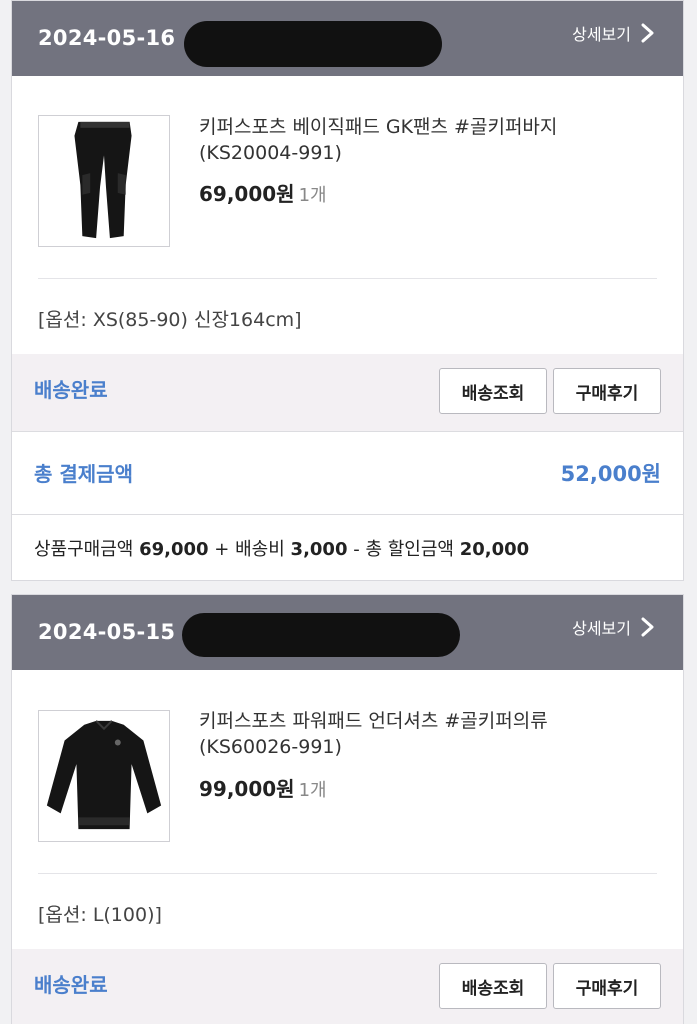 The width and height of the screenshot is (697, 1024). I want to click on order-header: 2024-05-15 상세보기, so click(347, 632).